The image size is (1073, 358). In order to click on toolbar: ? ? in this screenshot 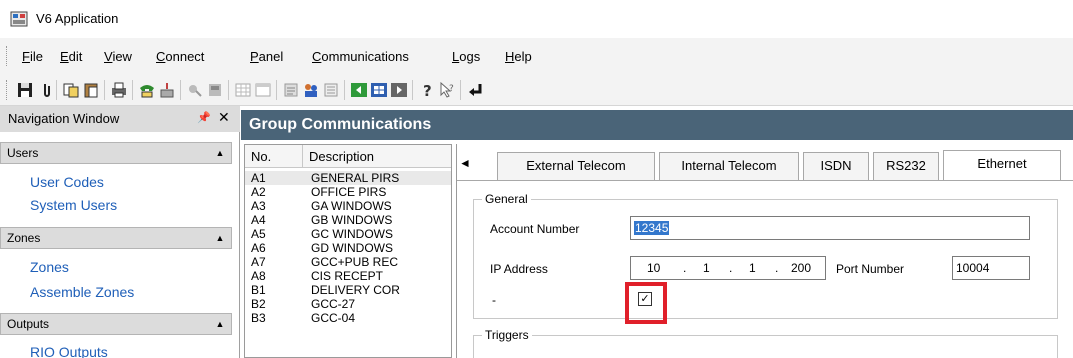, I will do `click(536, 90)`.